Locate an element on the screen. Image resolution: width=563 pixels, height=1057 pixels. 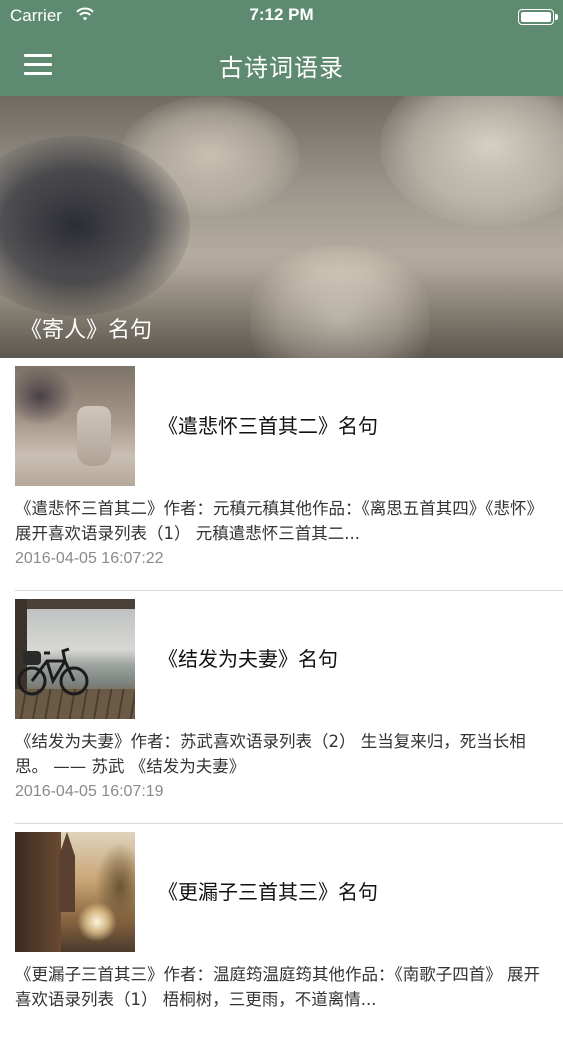
nav-bar: 古诗词语录 is located at coordinates (281, 64).